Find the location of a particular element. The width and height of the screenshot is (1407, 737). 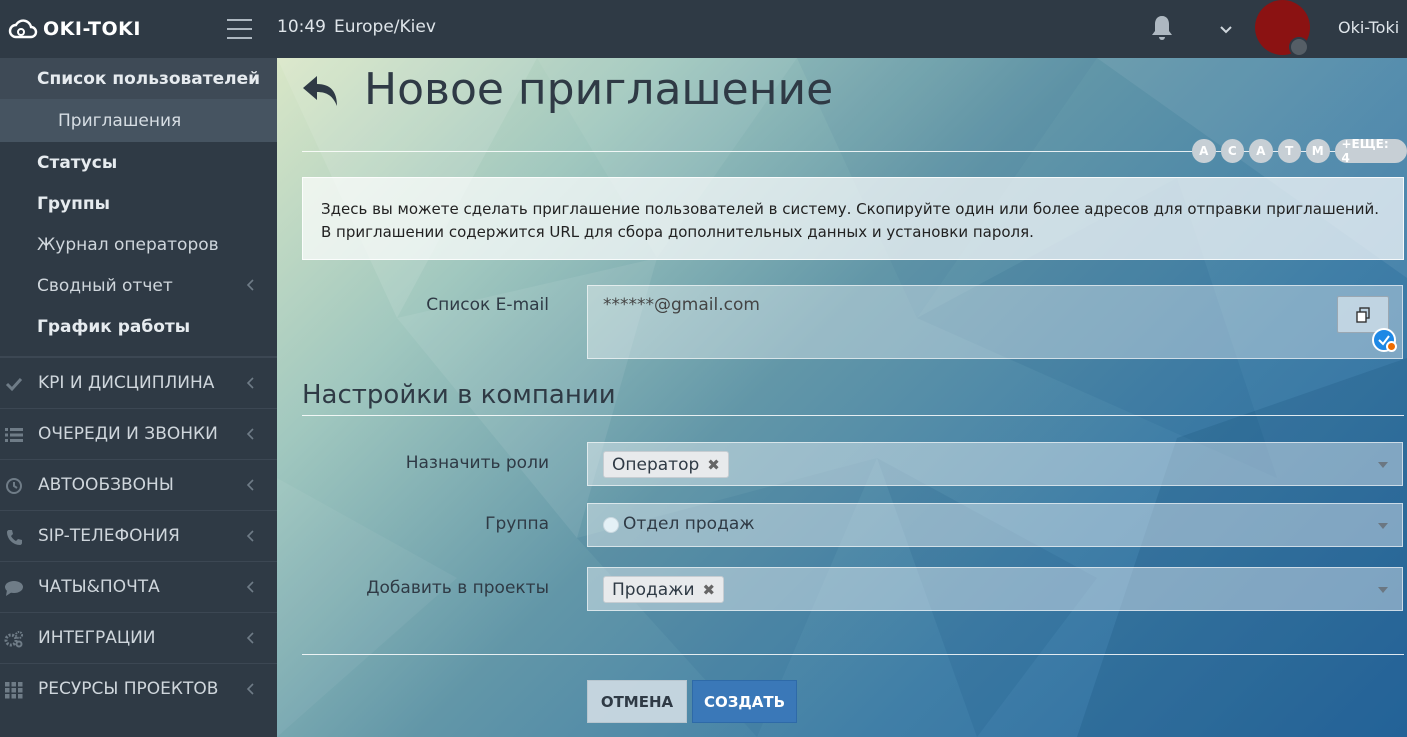

avatar-status-dot is located at coordinates (1299, 47).